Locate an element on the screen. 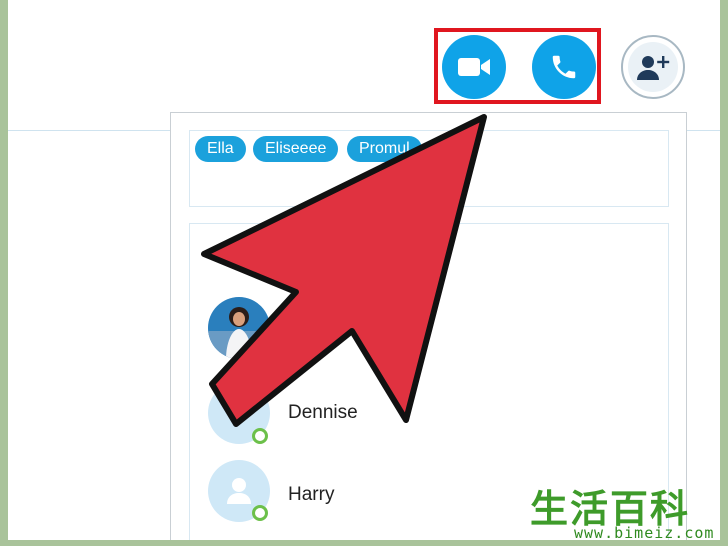 The width and height of the screenshot is (728, 546). watermark-url: www.bimeiz.com is located at coordinates (644, 532).